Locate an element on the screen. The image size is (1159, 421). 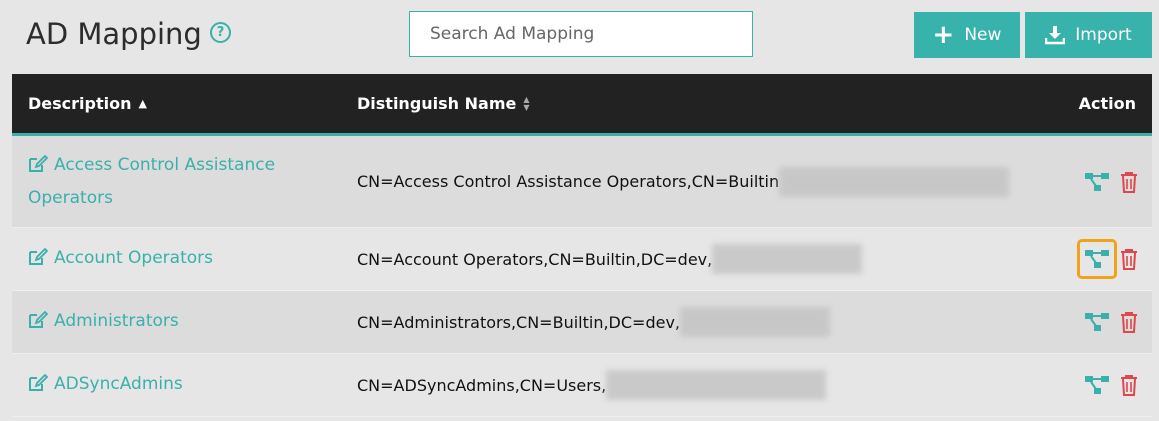
column-header-action: Action is located at coordinates (1107, 103).